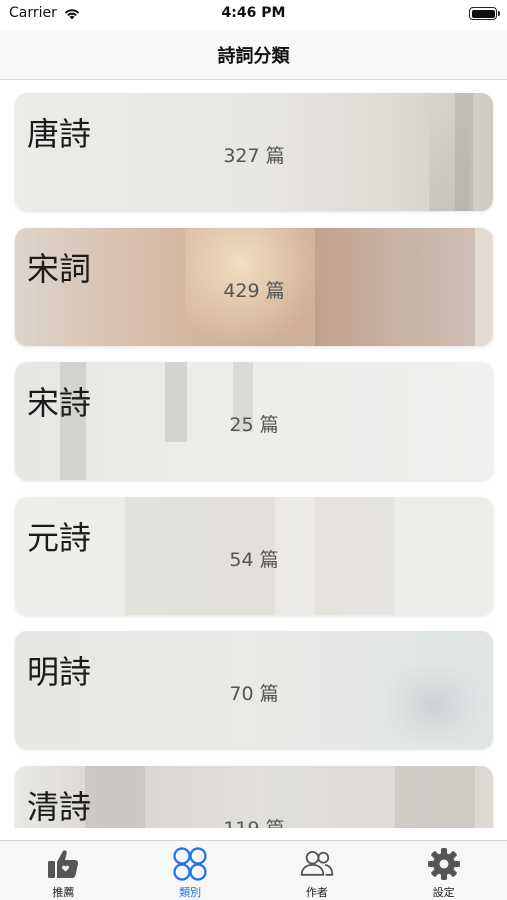 The height and width of the screenshot is (900, 507). I want to click on category-card-qing-poetry: 清詩 119 篇, so click(254, 797).